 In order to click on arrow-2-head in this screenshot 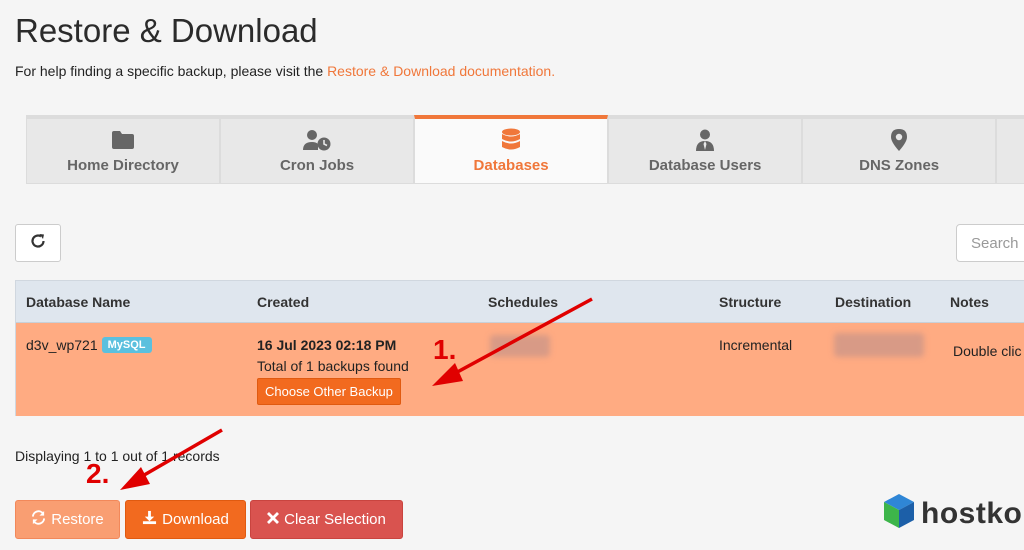, I will do `click(135, 478)`.